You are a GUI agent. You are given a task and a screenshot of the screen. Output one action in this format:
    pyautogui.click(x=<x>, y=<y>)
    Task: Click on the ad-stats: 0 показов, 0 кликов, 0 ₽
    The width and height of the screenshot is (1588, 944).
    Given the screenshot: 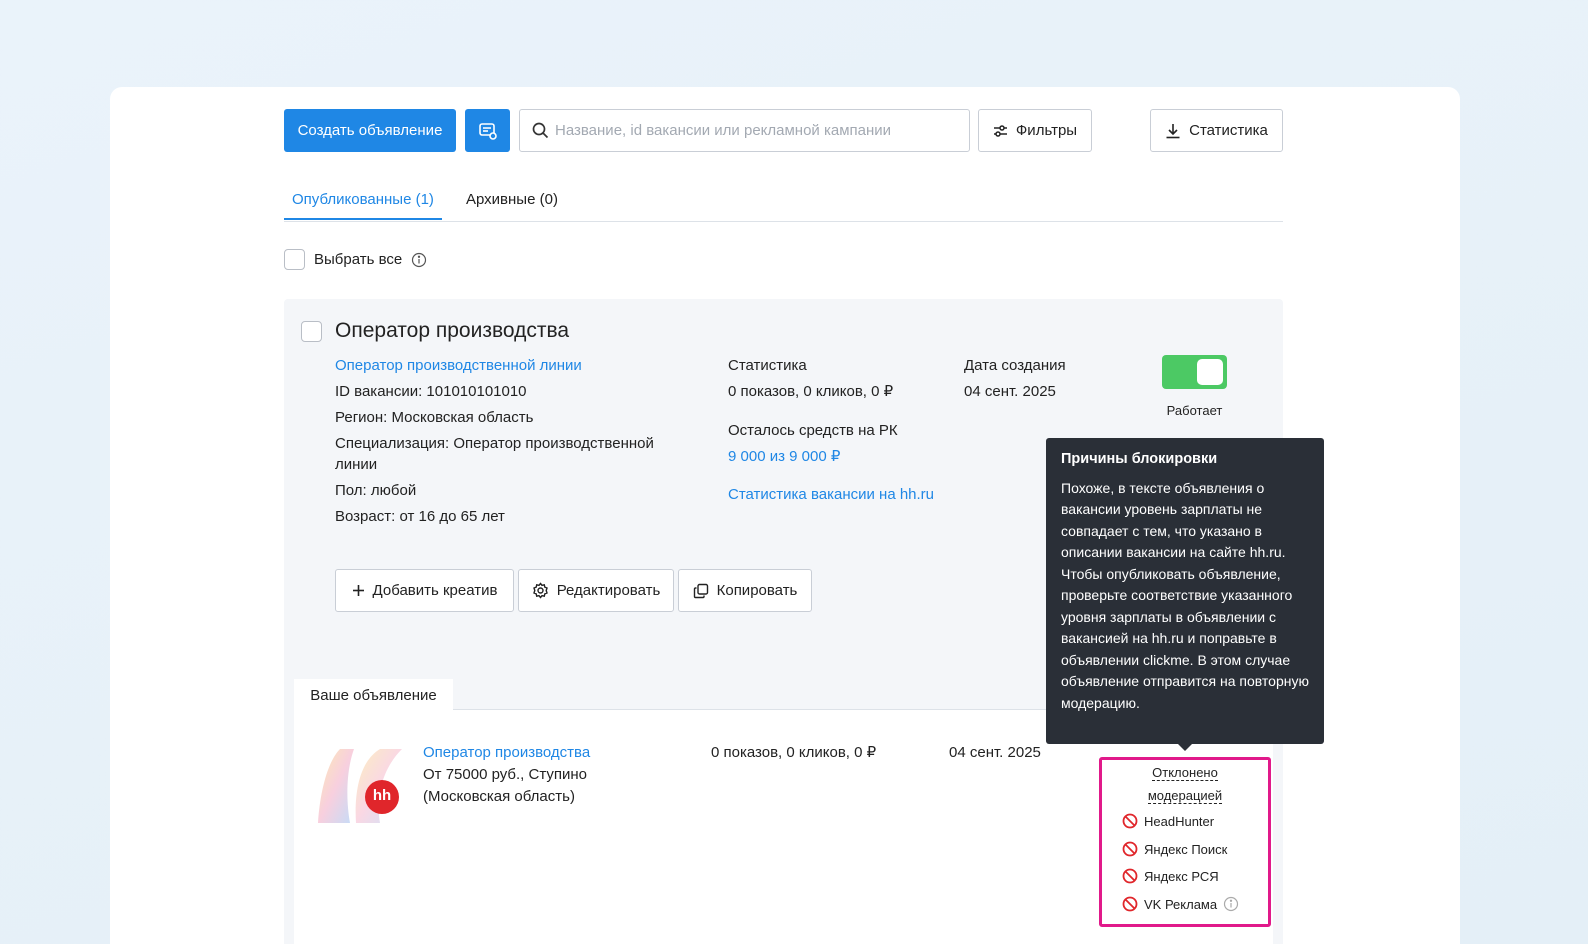 What is the action you would take?
    pyautogui.click(x=794, y=752)
    